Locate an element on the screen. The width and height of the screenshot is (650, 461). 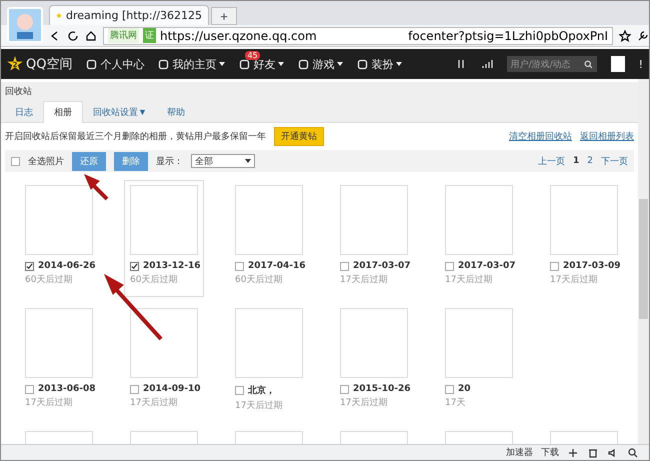
zoom-icon is located at coordinates (633, 452).